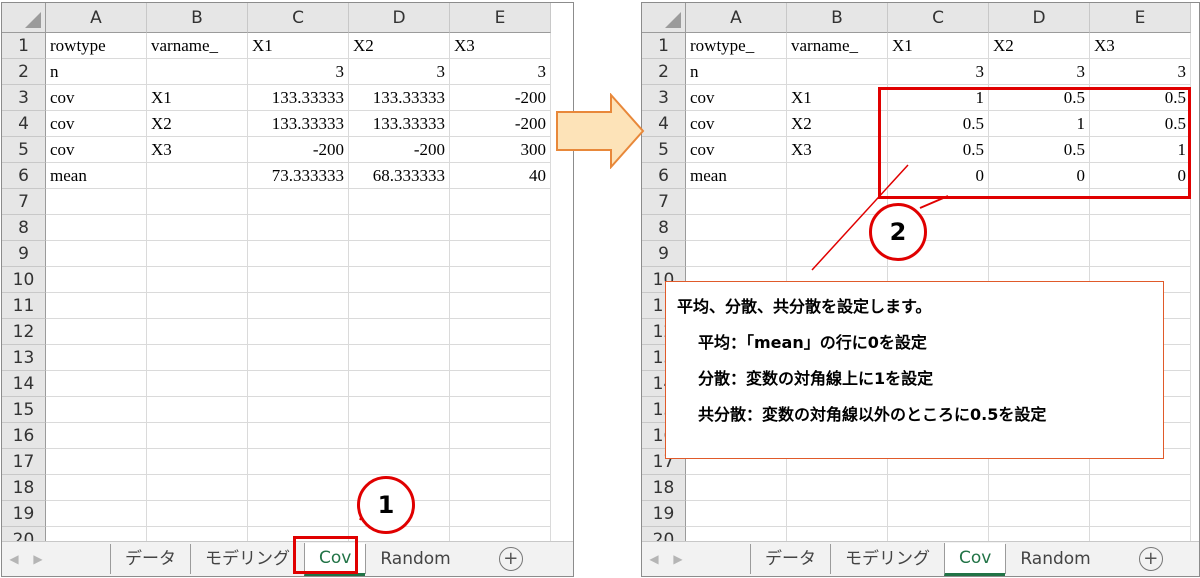 Image resolution: width=1200 pixels, height=578 pixels. I want to click on step-1-badge: 1, so click(386, 505).